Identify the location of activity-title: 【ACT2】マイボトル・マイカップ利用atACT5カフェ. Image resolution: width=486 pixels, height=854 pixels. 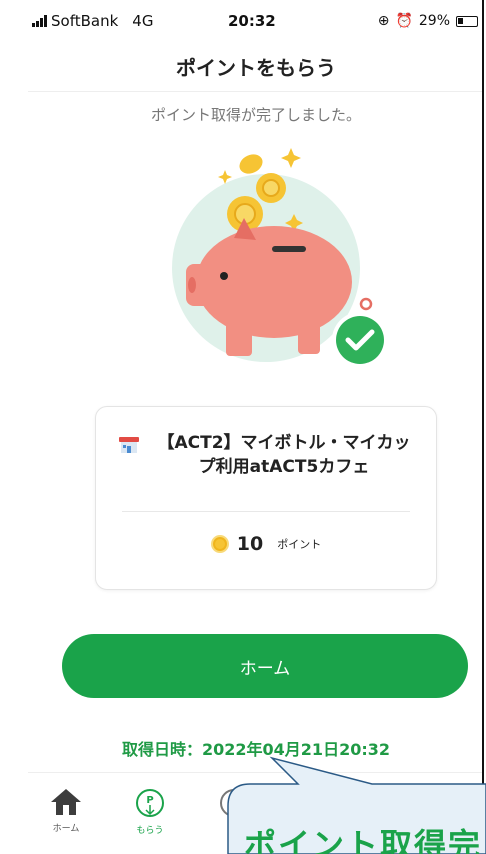
(284, 455).